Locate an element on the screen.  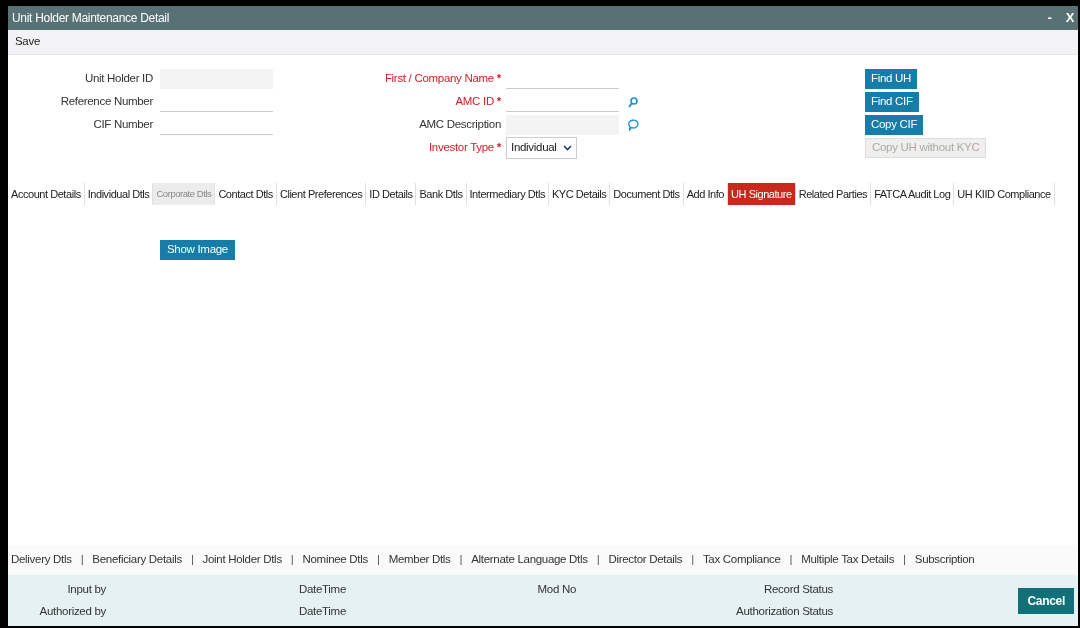
action-button: Find CIF is located at coordinates (892, 102).